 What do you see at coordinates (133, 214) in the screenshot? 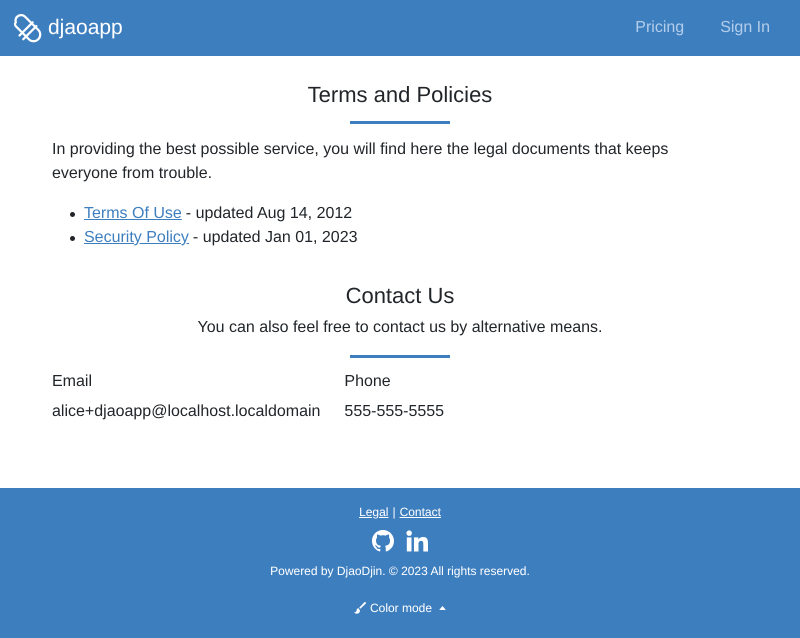
I see `document-link: Terms Of Use` at bounding box center [133, 214].